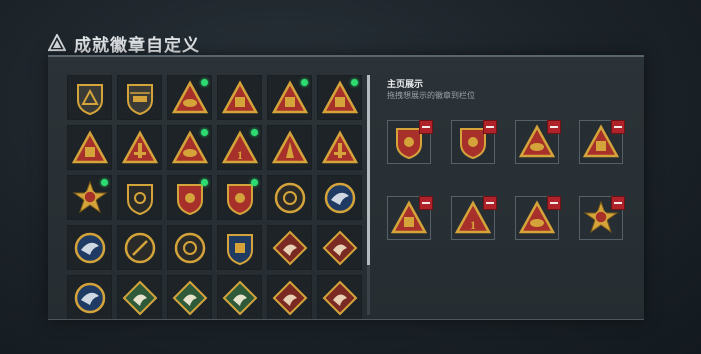 The image size is (701, 354). I want to click on showcase-slots: 1, so click(506, 180).